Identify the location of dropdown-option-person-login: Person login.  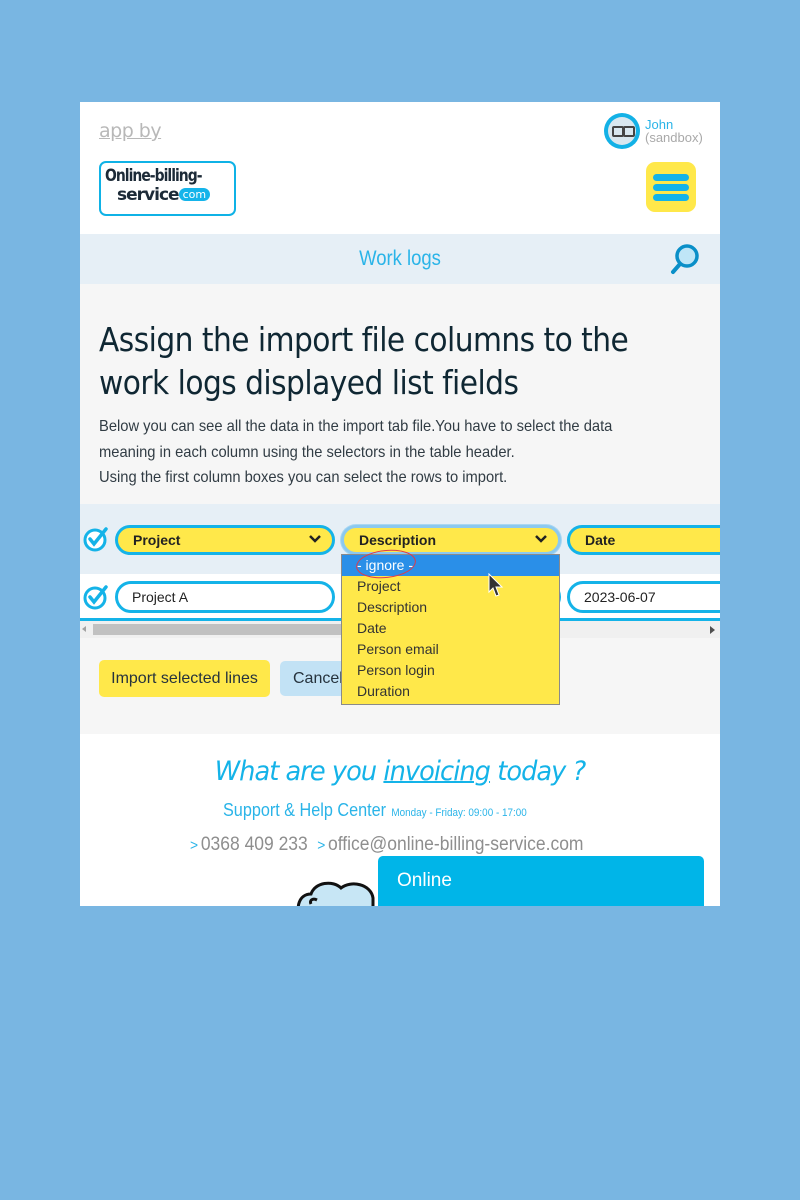
(450, 670).